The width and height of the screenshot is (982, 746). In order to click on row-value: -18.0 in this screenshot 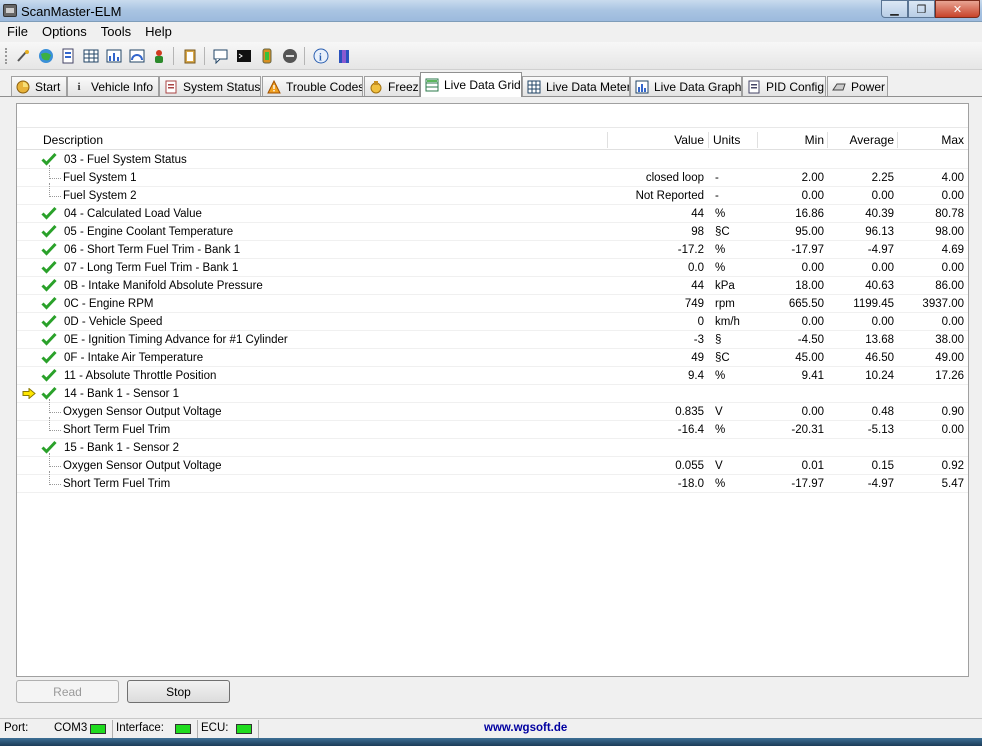, I will do `click(690, 484)`.